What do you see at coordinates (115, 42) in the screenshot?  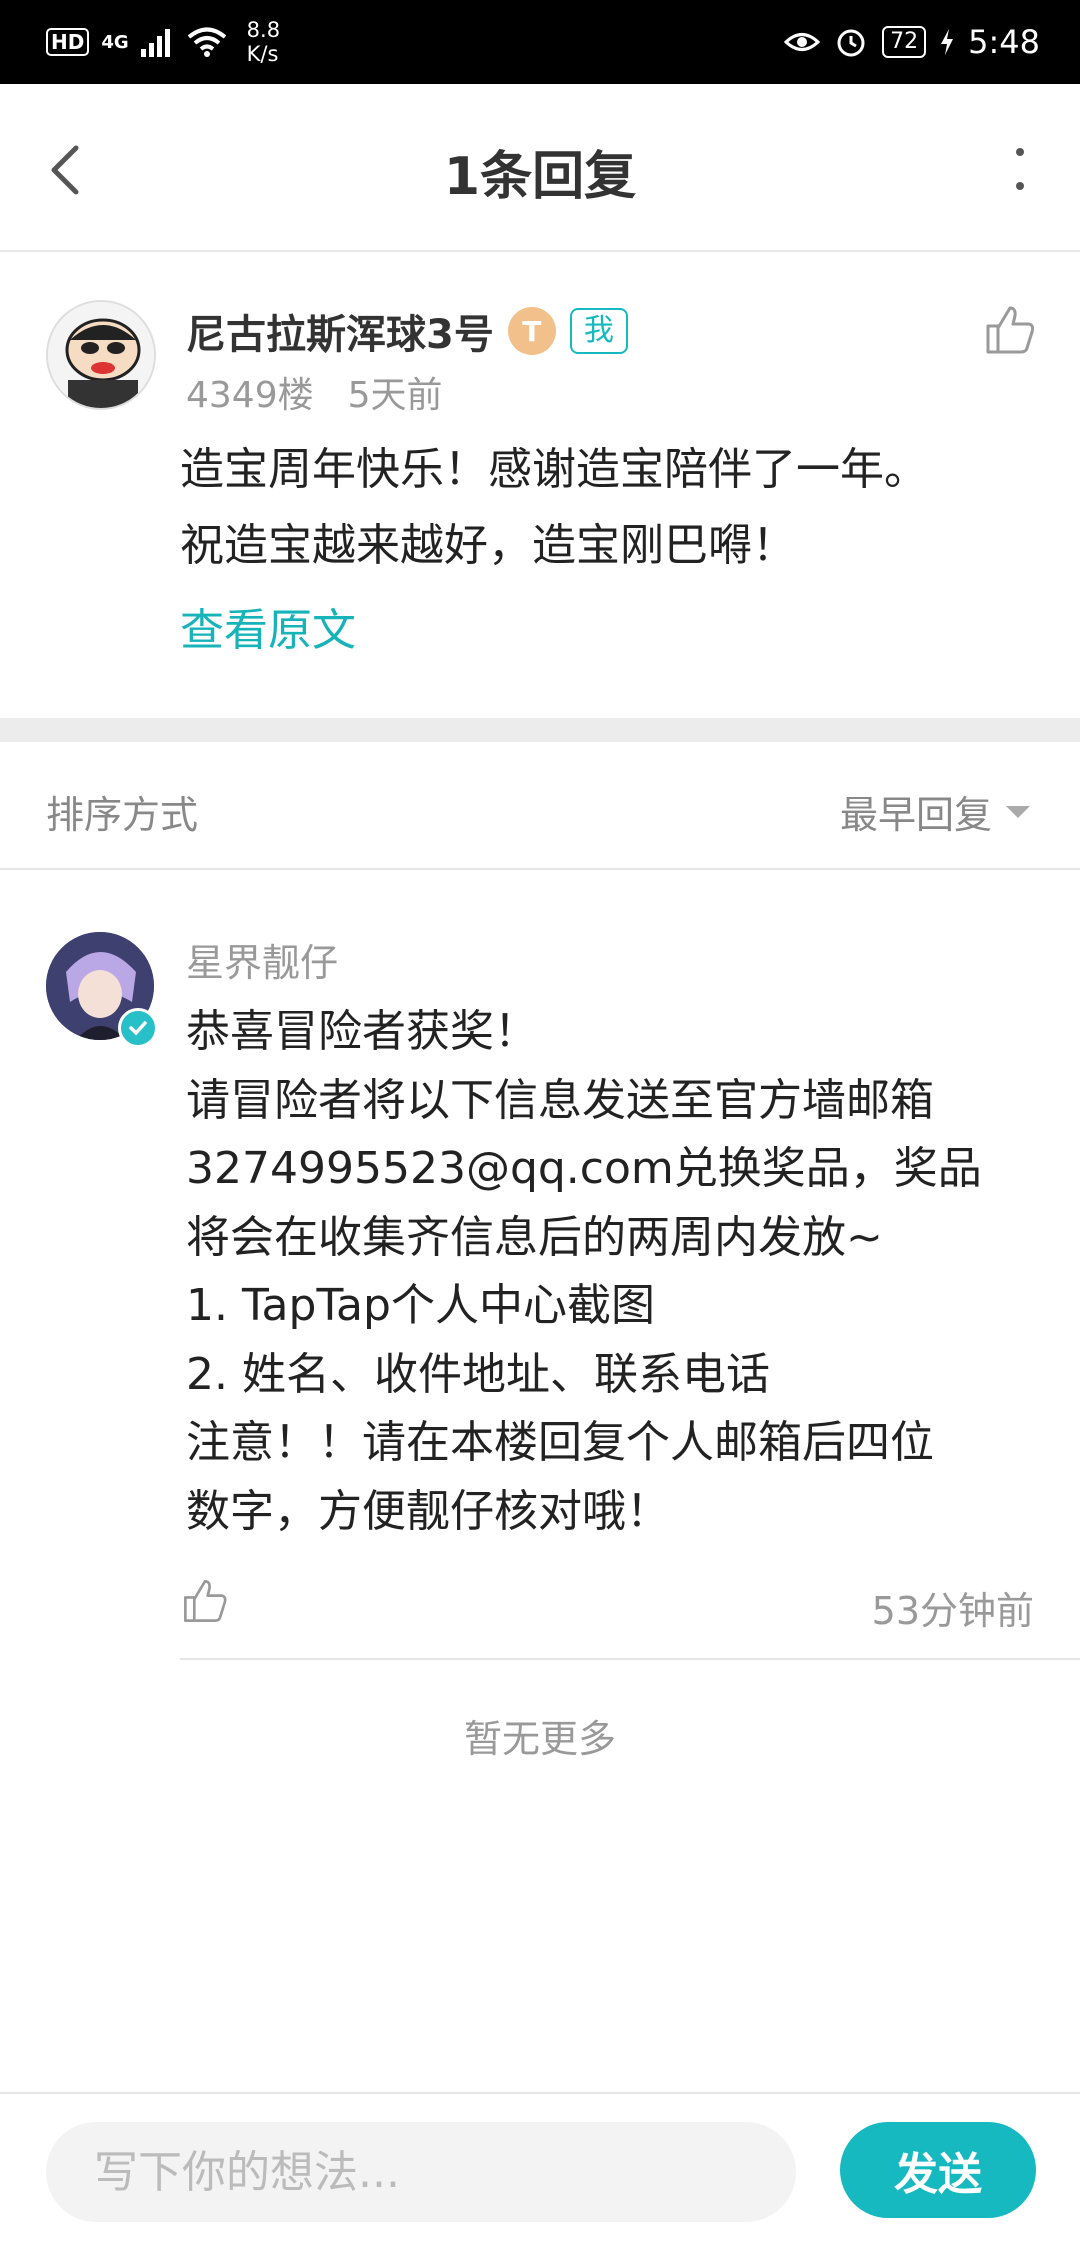 I see `network-type: 4G` at bounding box center [115, 42].